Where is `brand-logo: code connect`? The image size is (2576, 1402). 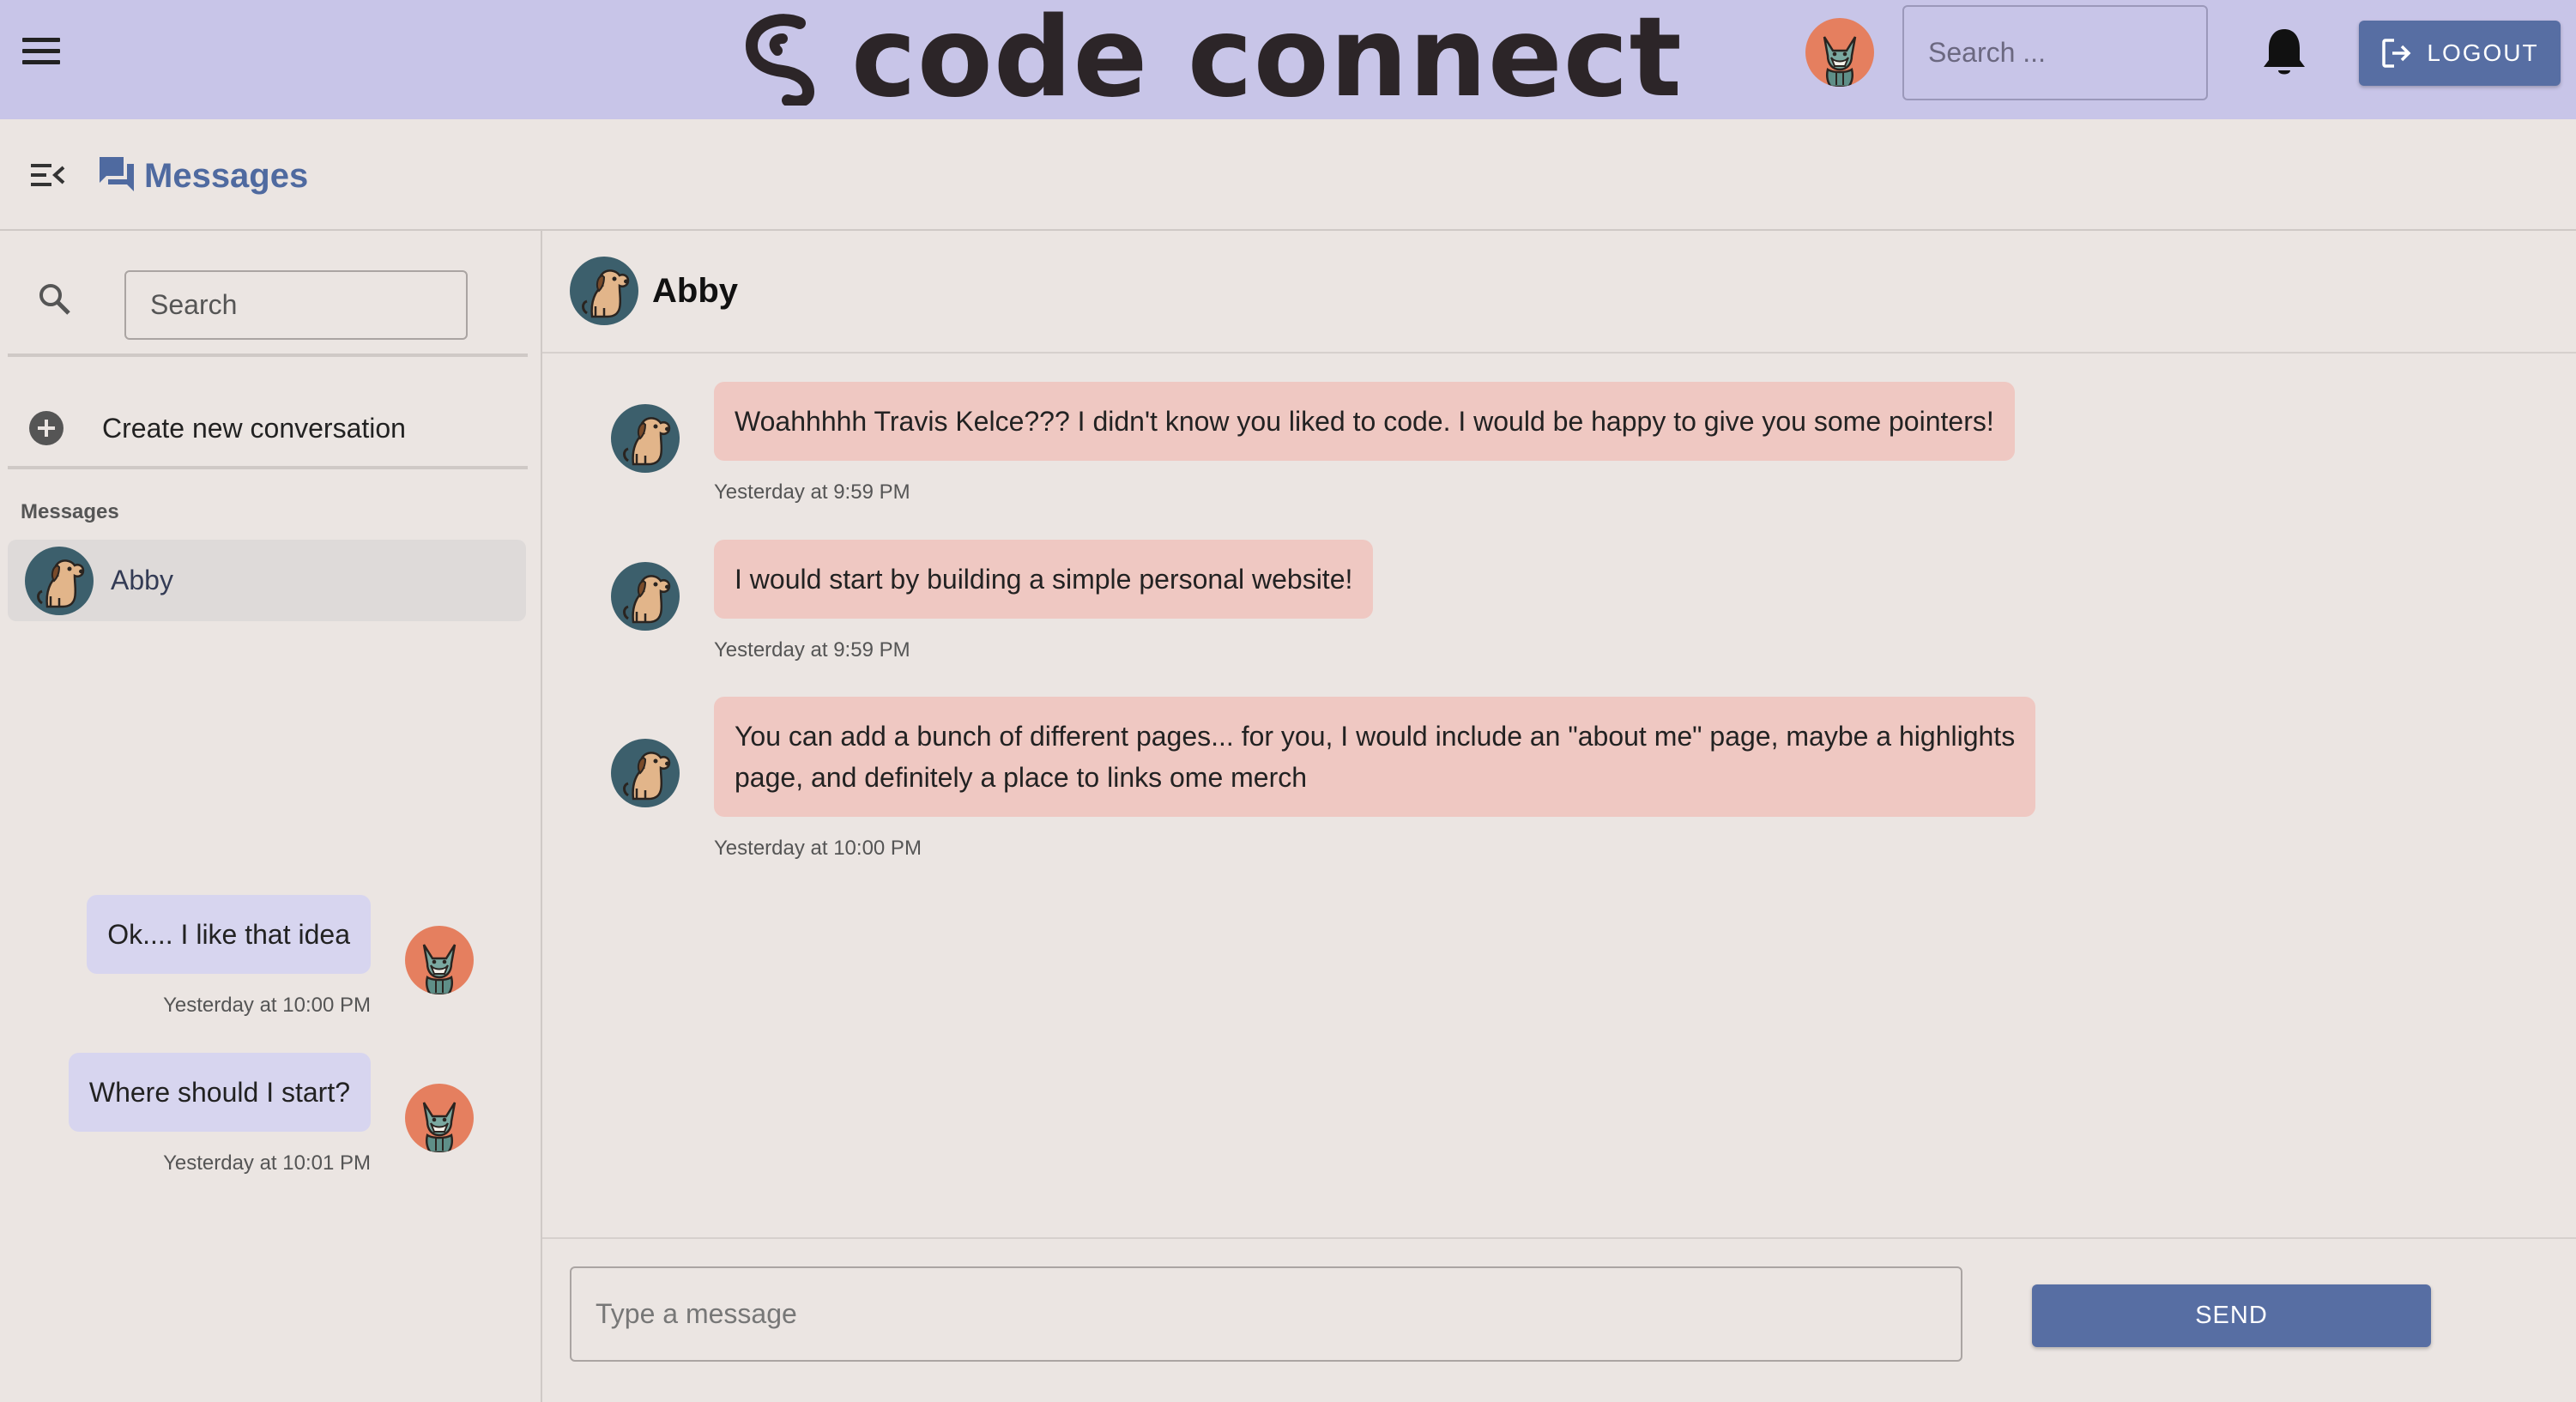
brand-logo: code connect is located at coordinates (1211, 58).